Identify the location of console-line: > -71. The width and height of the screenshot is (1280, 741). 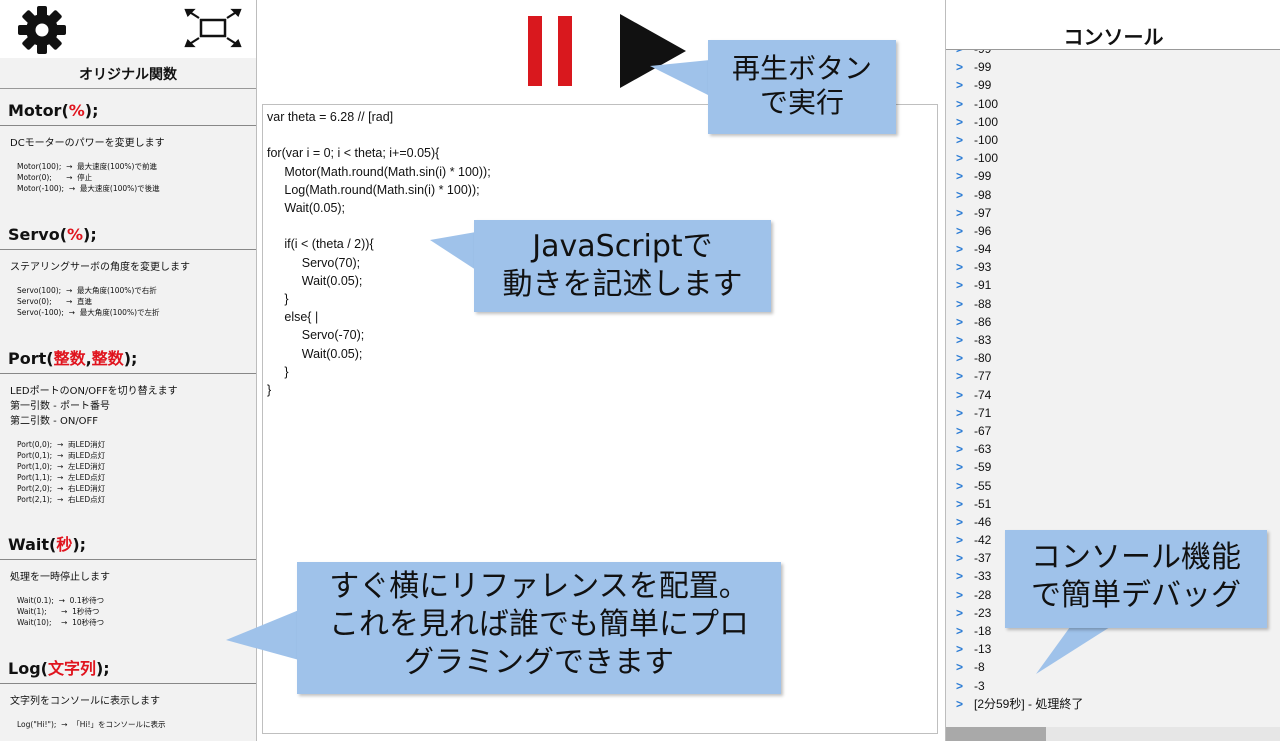
(1113, 413).